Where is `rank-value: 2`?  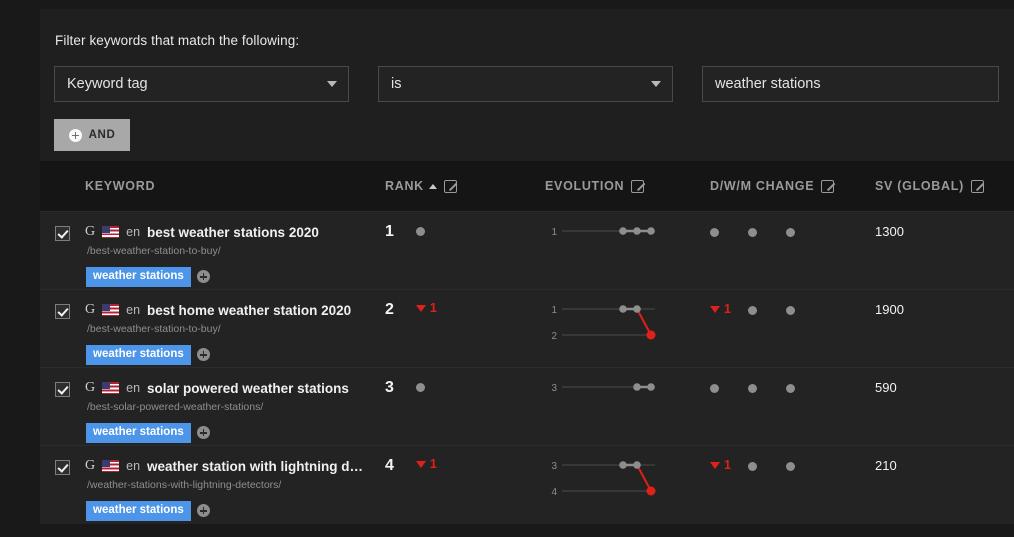
rank-value: 2 is located at coordinates (389, 309).